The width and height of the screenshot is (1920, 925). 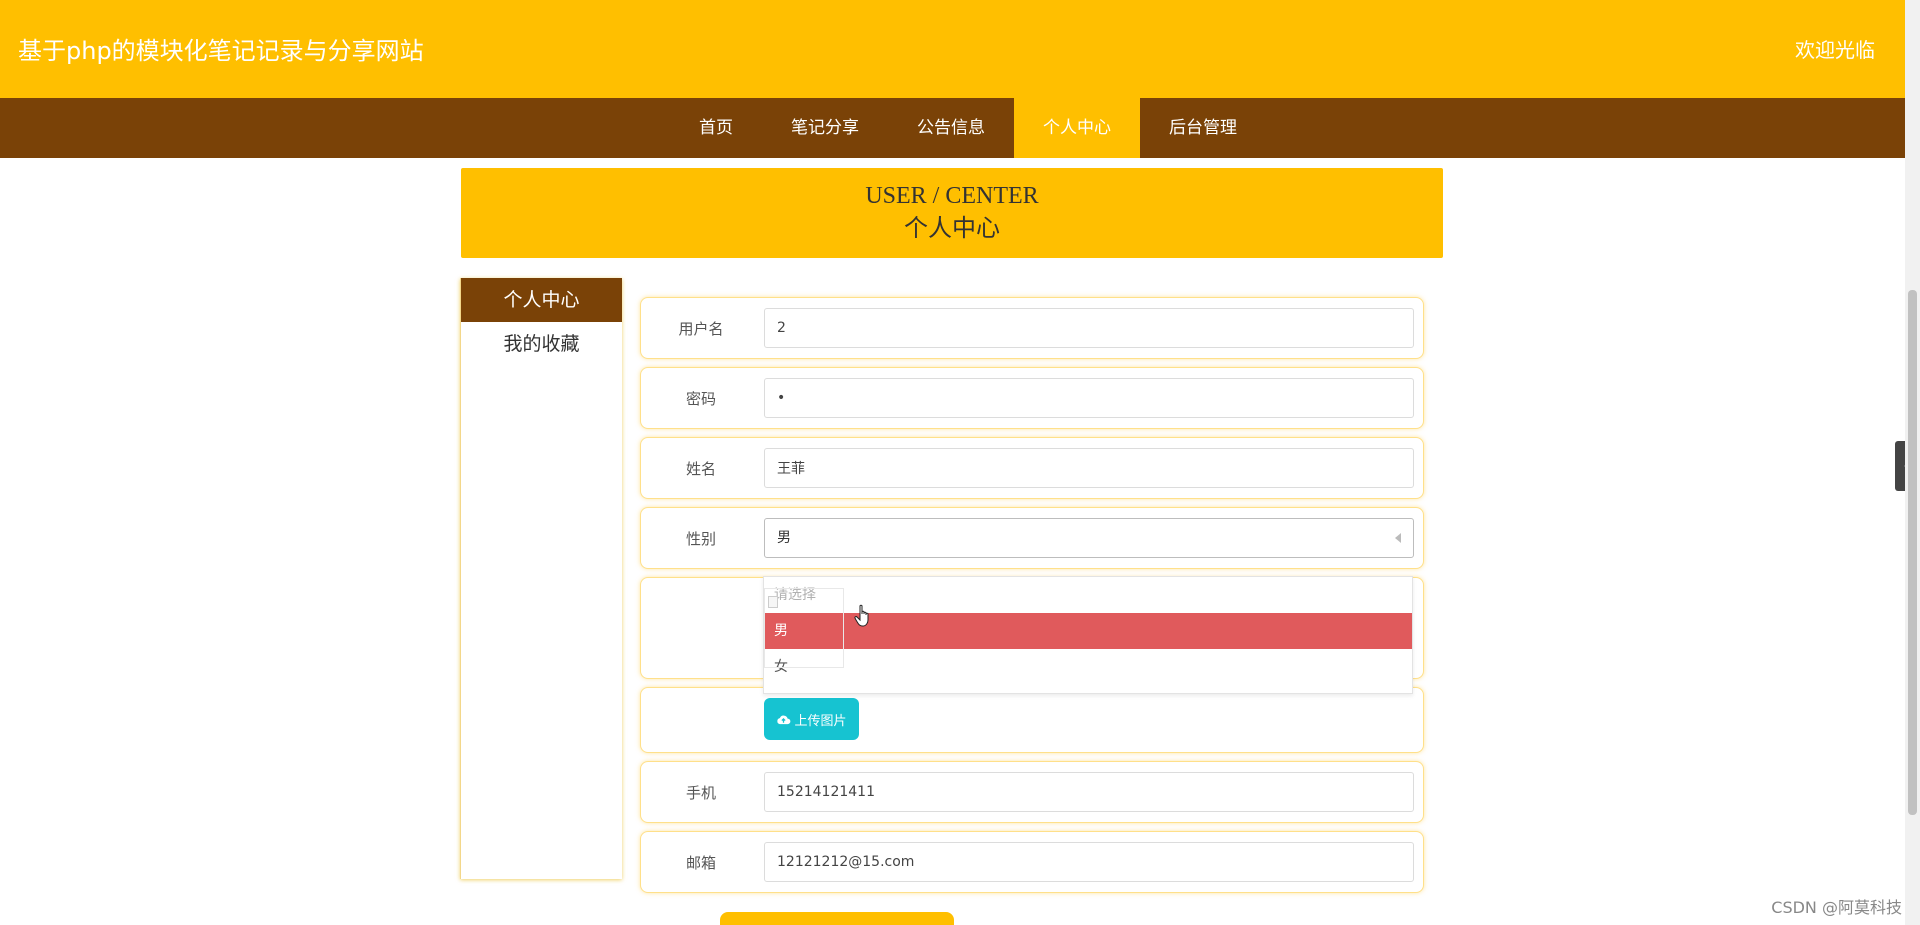 I want to click on password-input, so click(x=1089, y=398).